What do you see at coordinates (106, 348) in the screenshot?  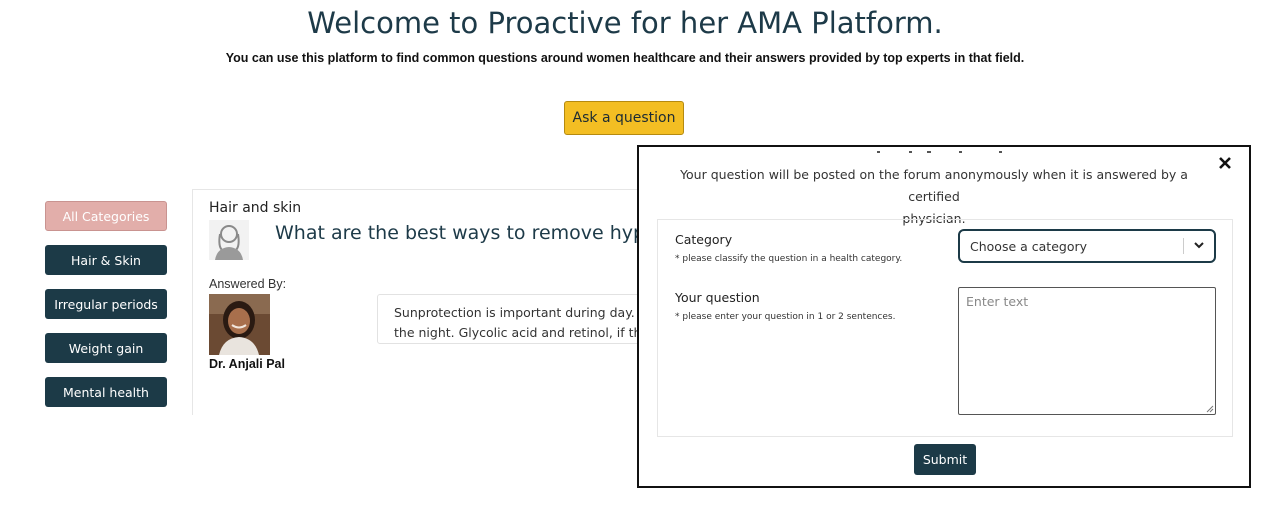 I see `category-weight-gain-button: Weight gain` at bounding box center [106, 348].